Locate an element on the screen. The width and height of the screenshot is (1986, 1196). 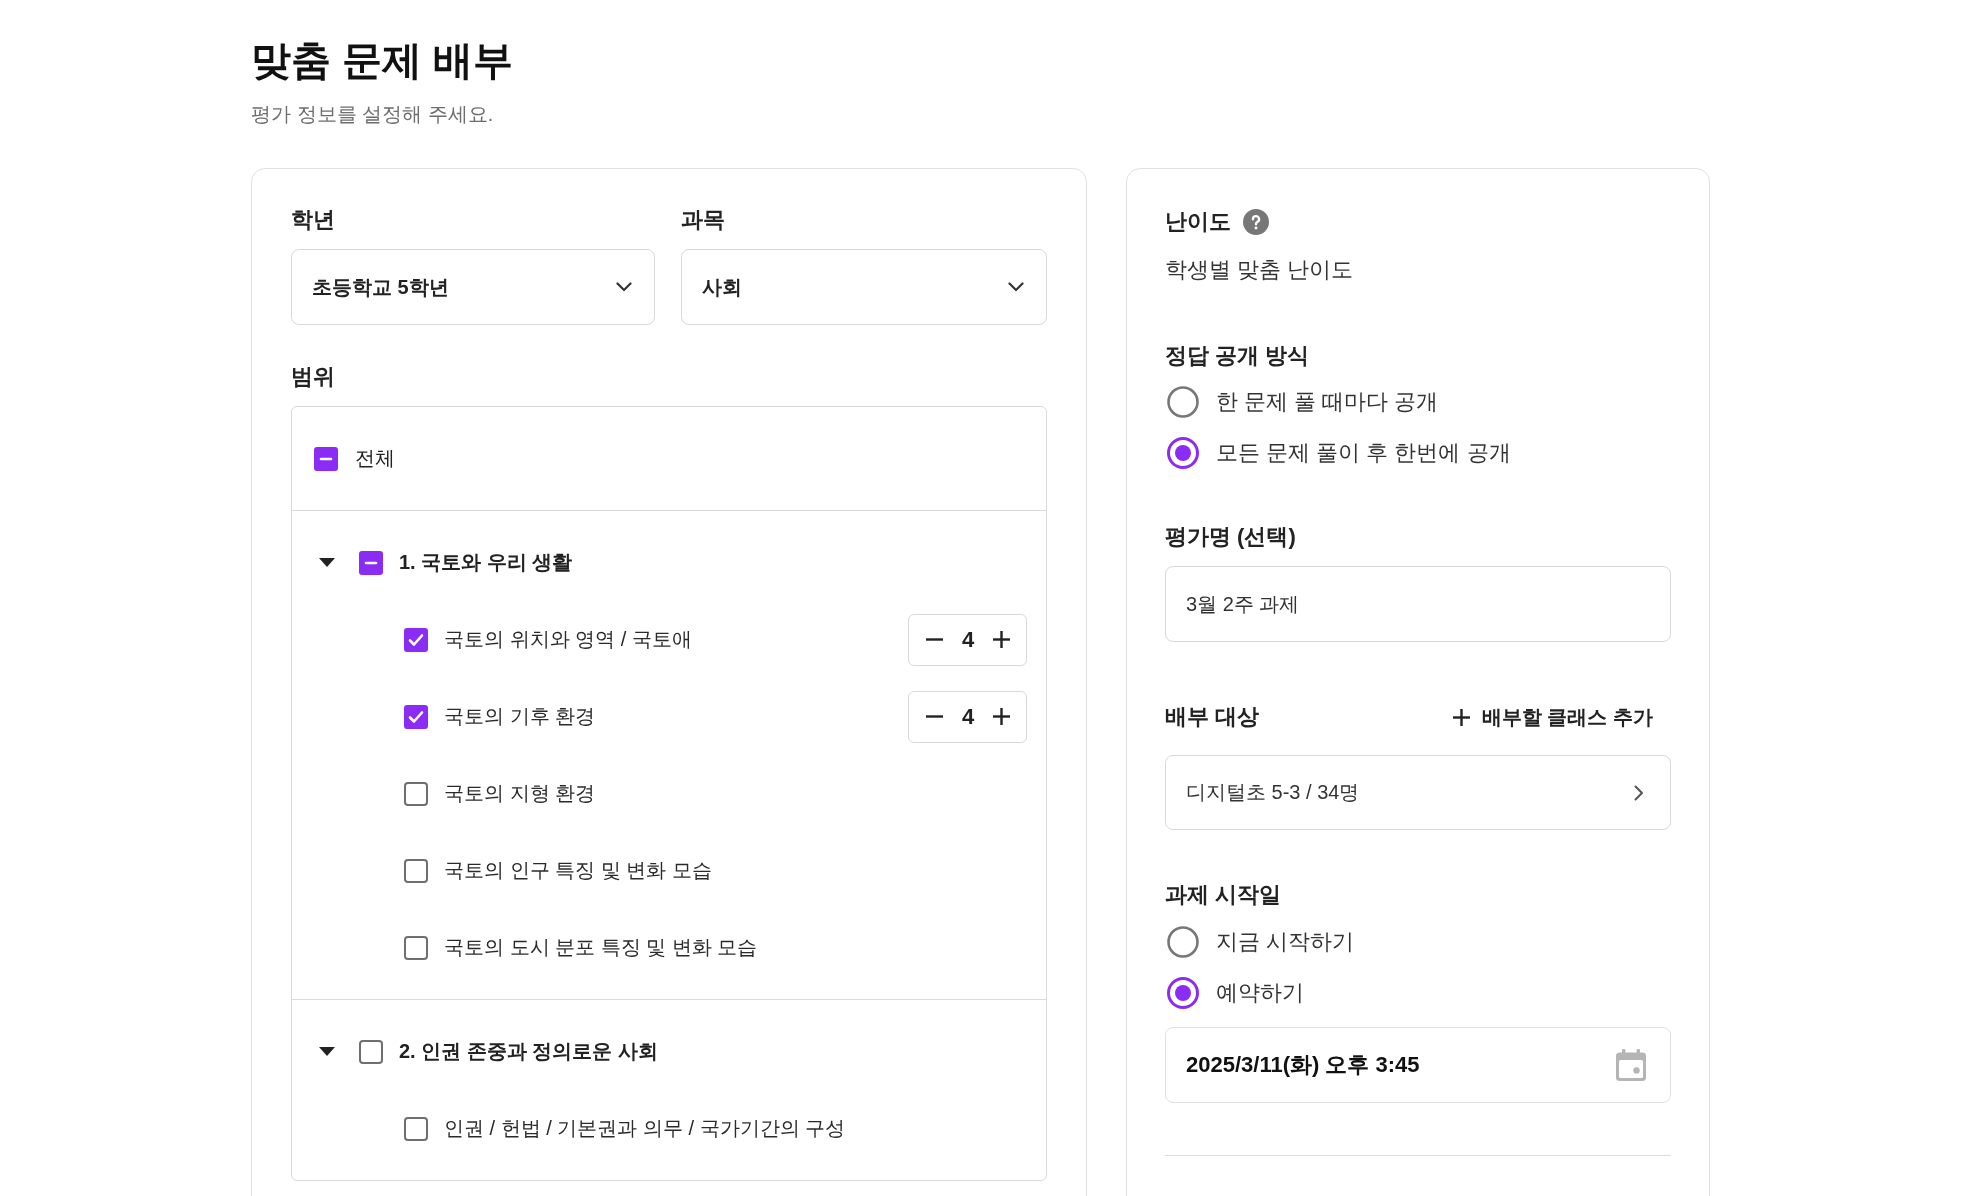
chevron-right-icon is located at coordinates (1639, 792).